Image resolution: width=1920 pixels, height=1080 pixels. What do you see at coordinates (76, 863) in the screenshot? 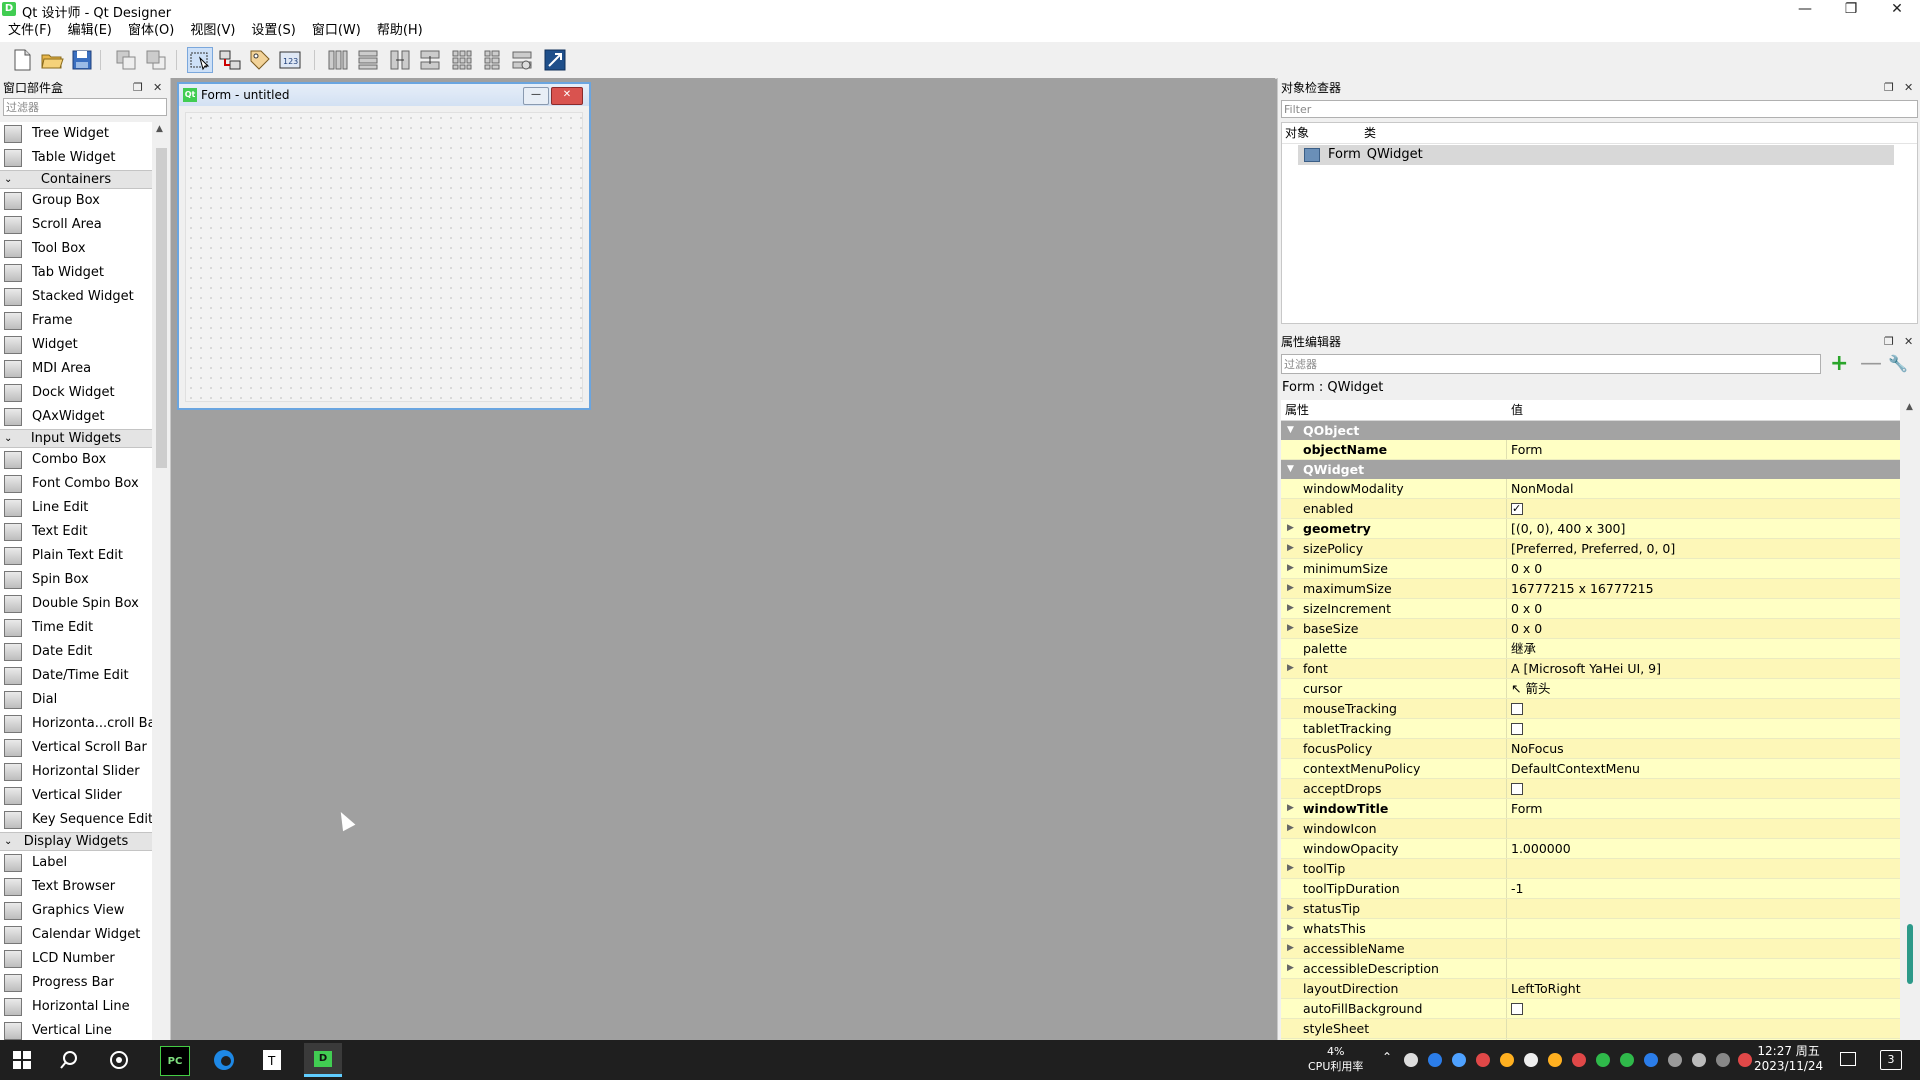
I see `widget-item-label: Label` at bounding box center [76, 863].